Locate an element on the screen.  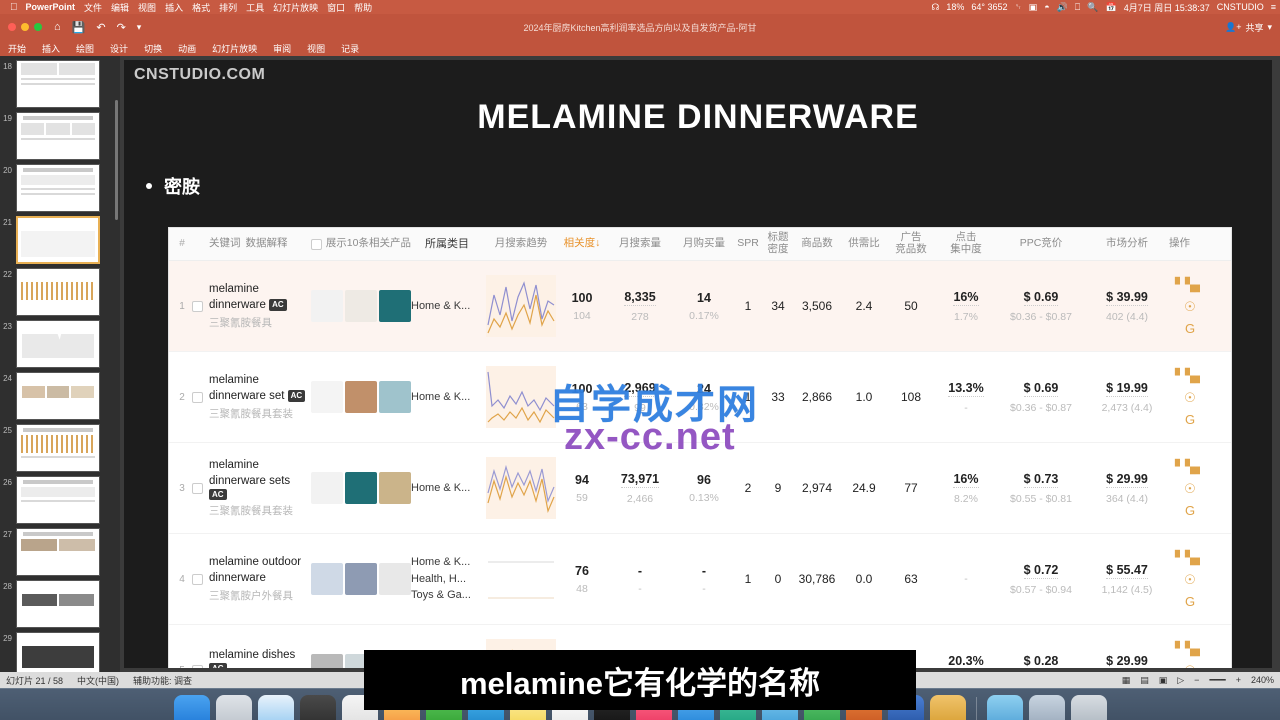
thumbnail-item-selected: 21 is located at coordinates (60, 240).